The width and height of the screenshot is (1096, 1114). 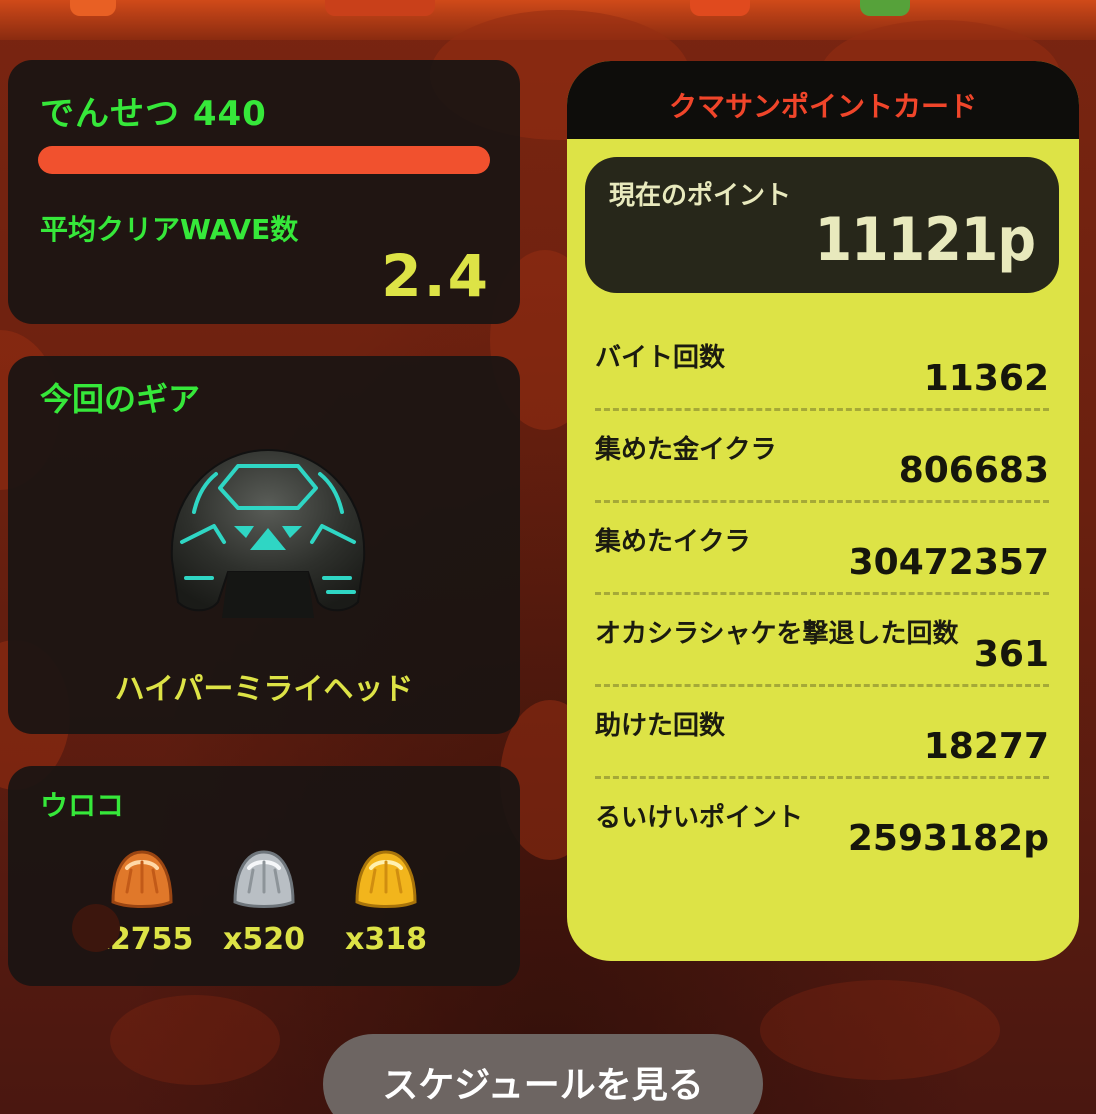 I want to click on silver-scale: x520, so click(x=264, y=902).